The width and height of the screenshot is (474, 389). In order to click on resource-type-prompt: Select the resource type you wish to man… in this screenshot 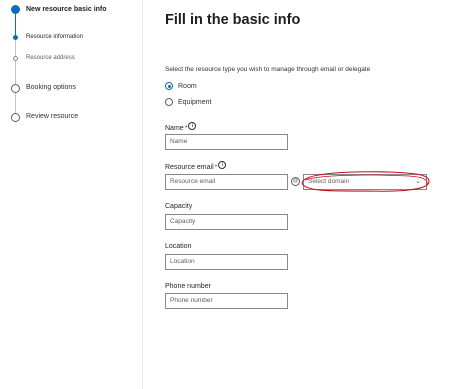, I will do `click(268, 69)`.